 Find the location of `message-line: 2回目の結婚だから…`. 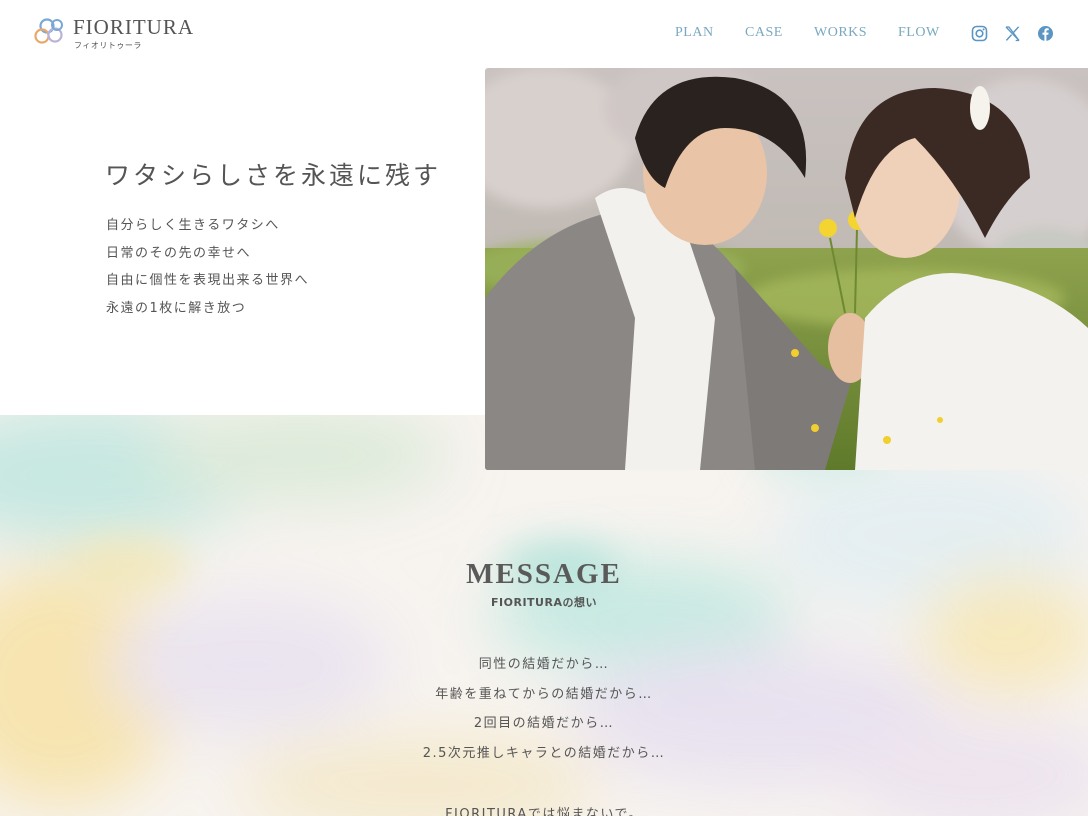

message-line: 2回目の結婚だから… is located at coordinates (544, 723).